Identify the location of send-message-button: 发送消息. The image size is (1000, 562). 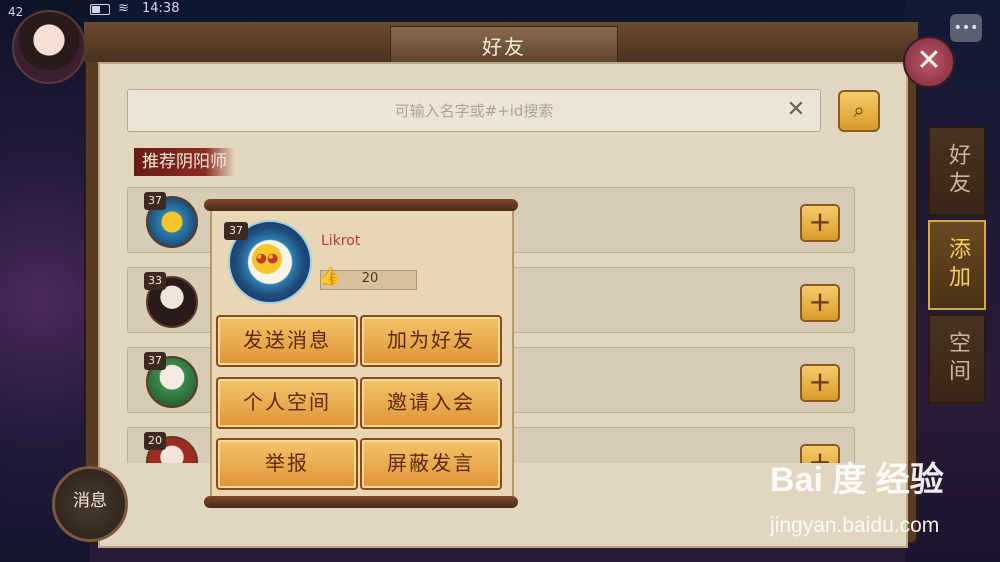
(287, 341).